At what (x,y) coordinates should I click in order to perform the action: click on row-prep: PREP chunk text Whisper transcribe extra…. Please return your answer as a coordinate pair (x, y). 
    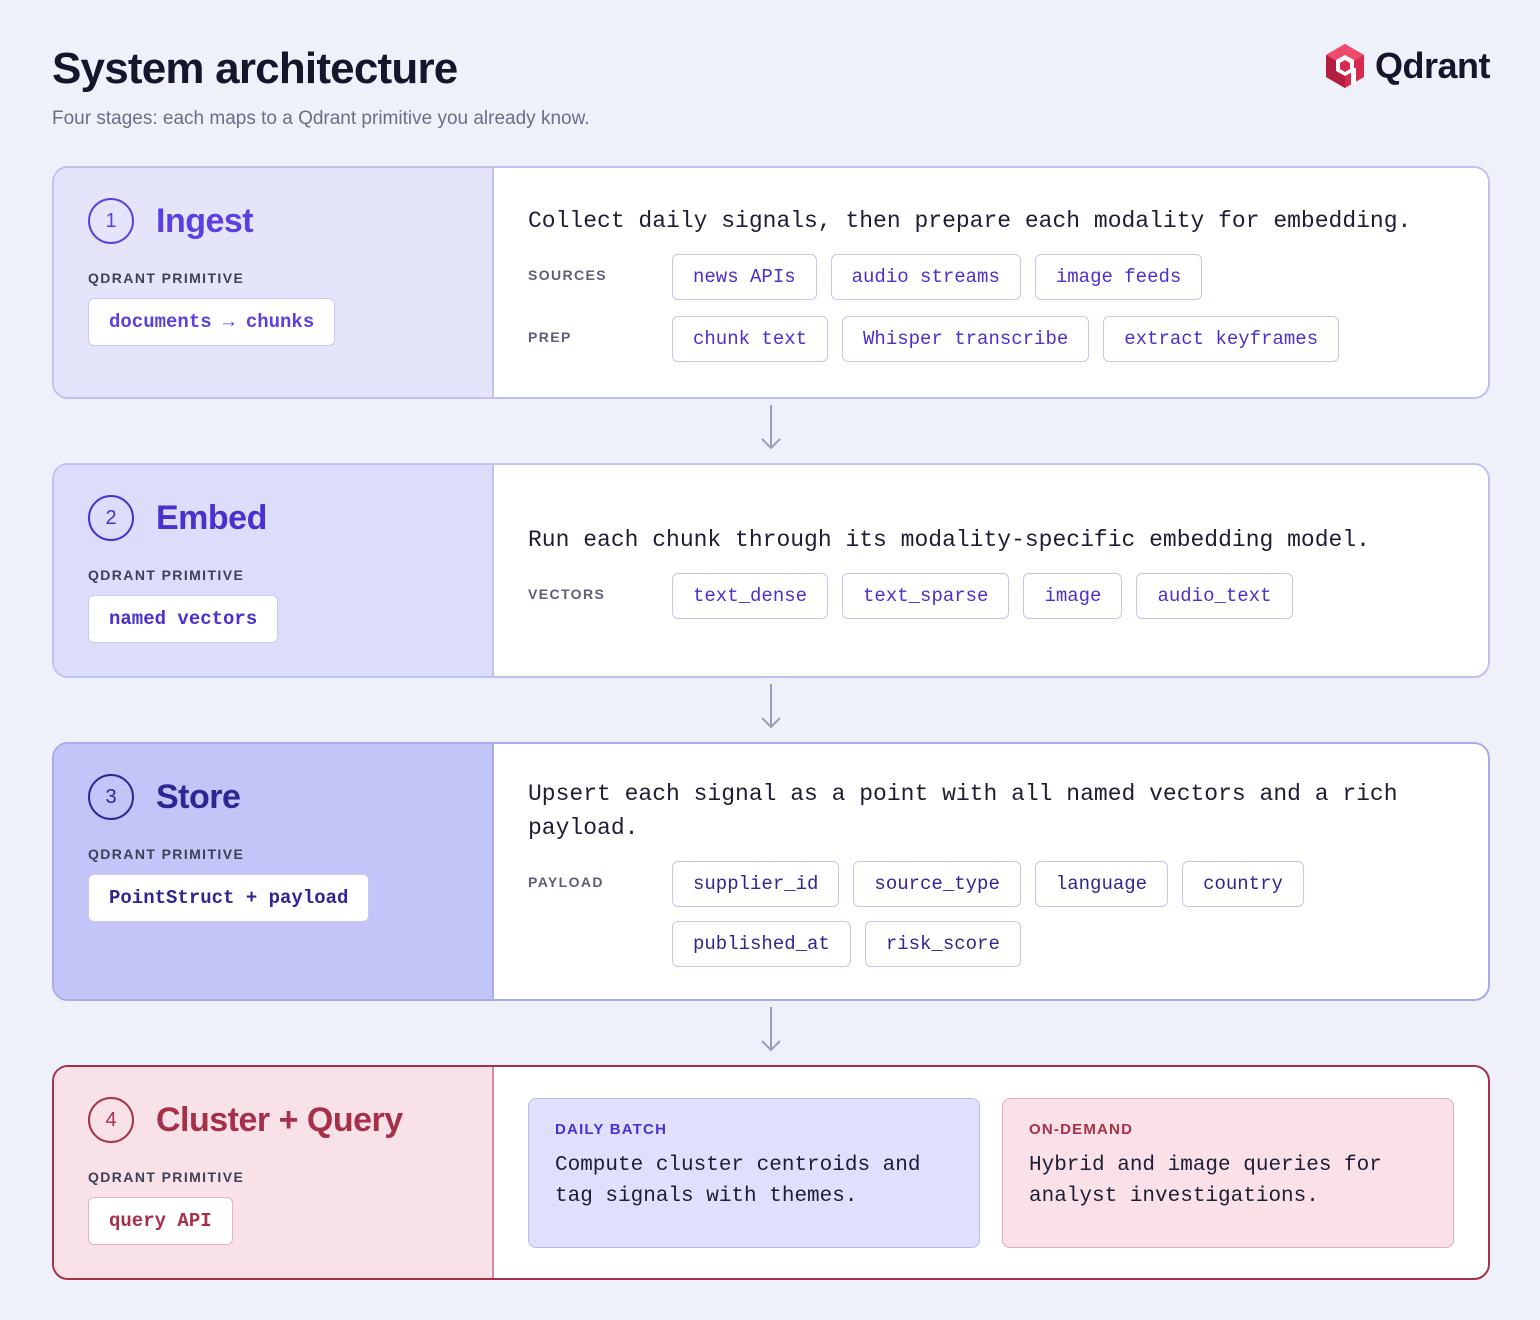
    Looking at the image, I should click on (991, 338).